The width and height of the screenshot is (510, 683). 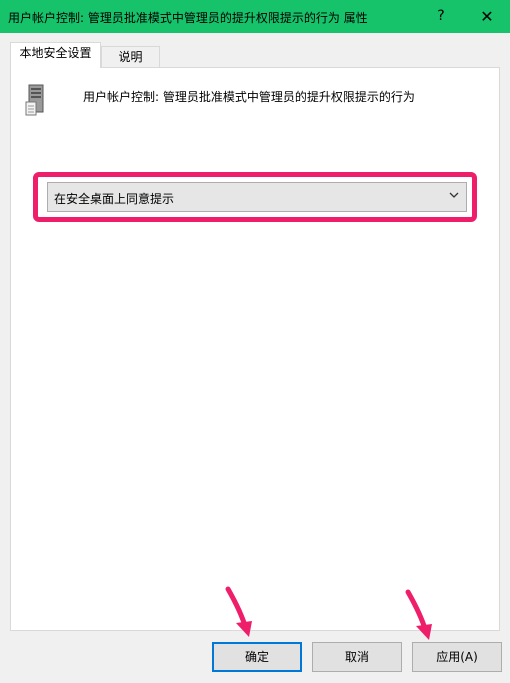 What do you see at coordinates (454, 195) in the screenshot?
I see `chevron-down-icon` at bounding box center [454, 195].